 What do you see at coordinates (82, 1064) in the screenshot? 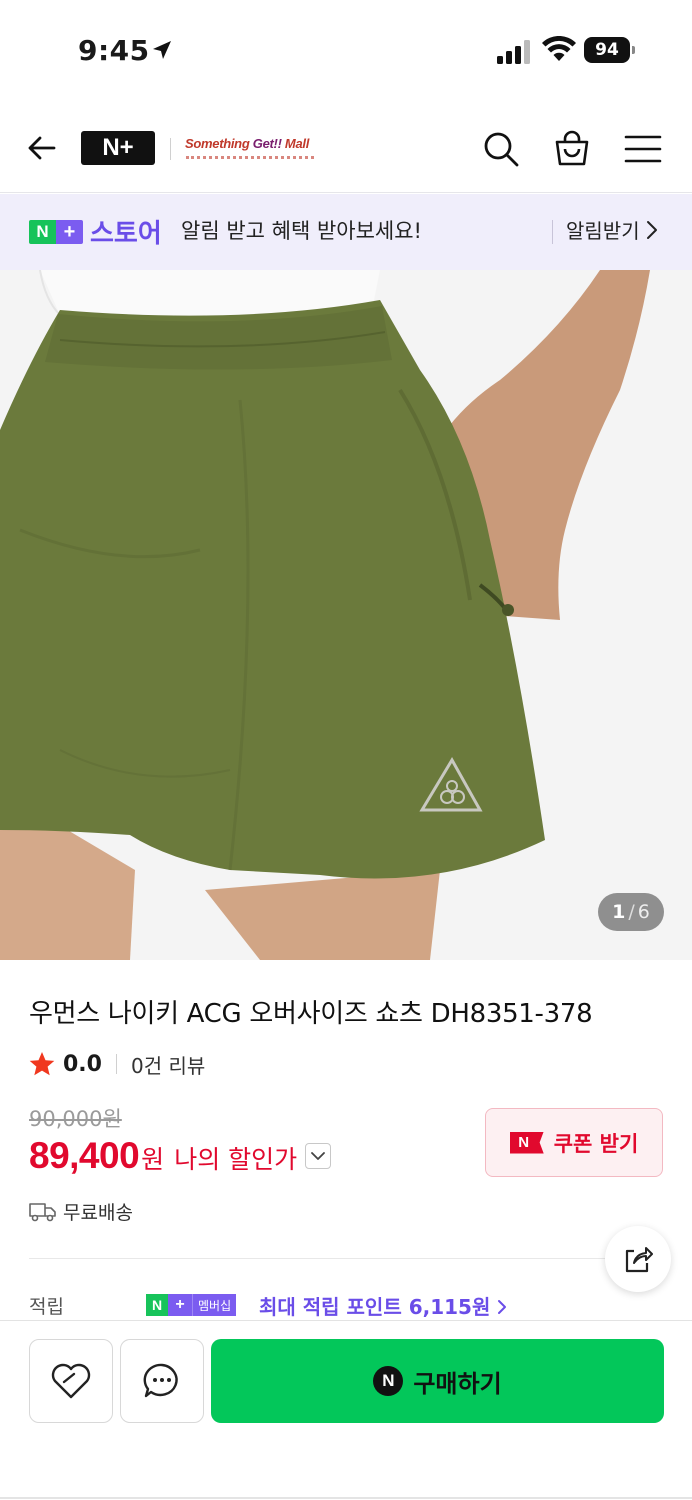
I see `rating-value: 0.0` at bounding box center [82, 1064].